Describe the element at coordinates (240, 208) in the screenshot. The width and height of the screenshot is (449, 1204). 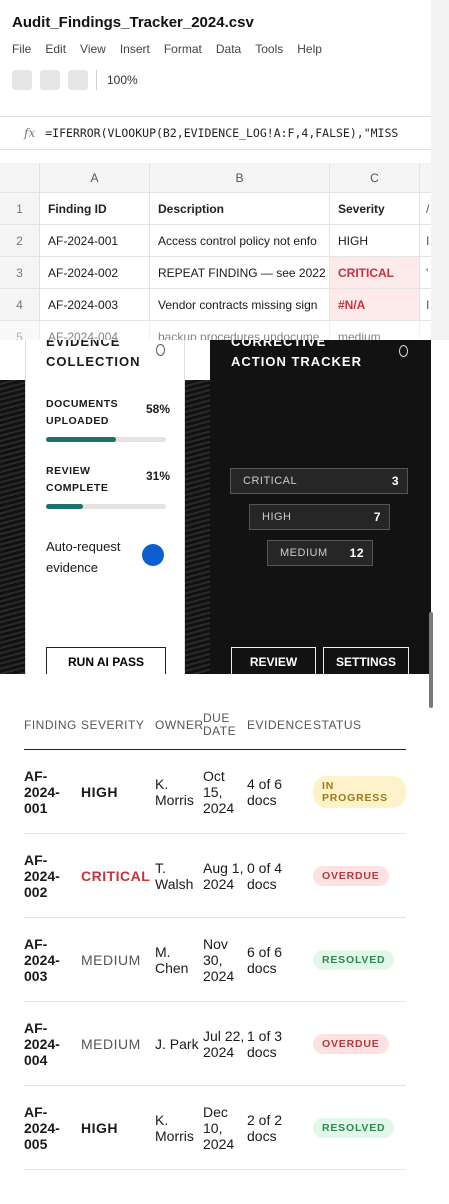
I see `cell: Description` at that location.